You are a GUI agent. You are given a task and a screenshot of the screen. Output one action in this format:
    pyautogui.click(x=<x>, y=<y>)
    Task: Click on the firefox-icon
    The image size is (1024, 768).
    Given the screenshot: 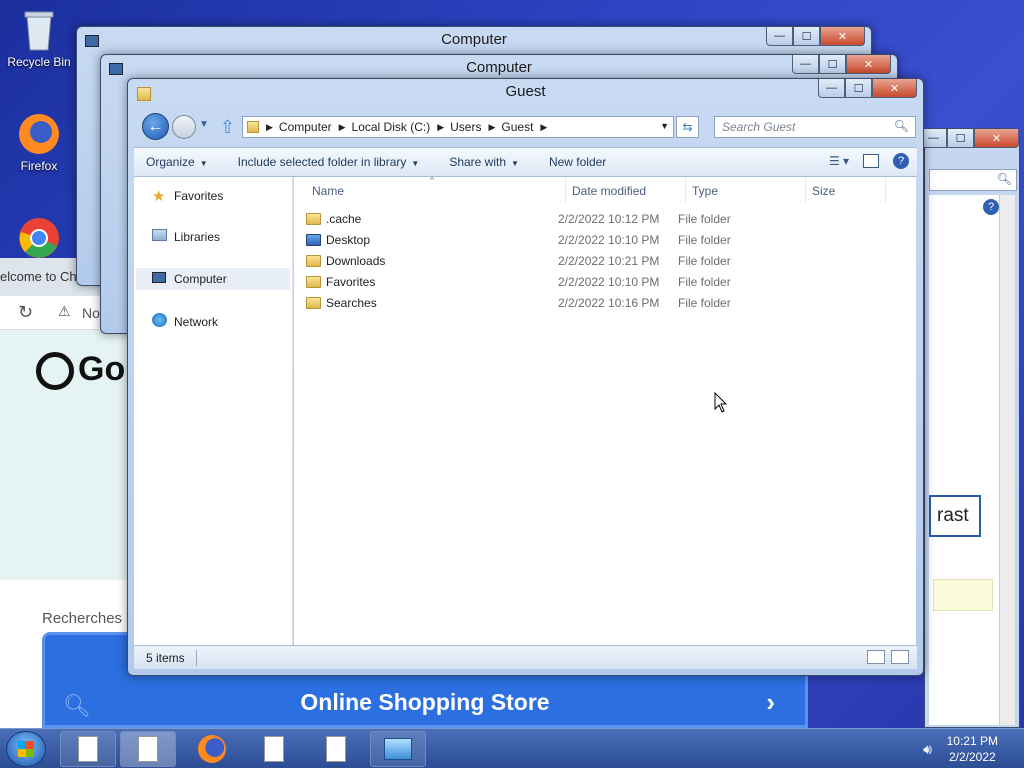 What is the action you would take?
    pyautogui.click(x=212, y=749)
    